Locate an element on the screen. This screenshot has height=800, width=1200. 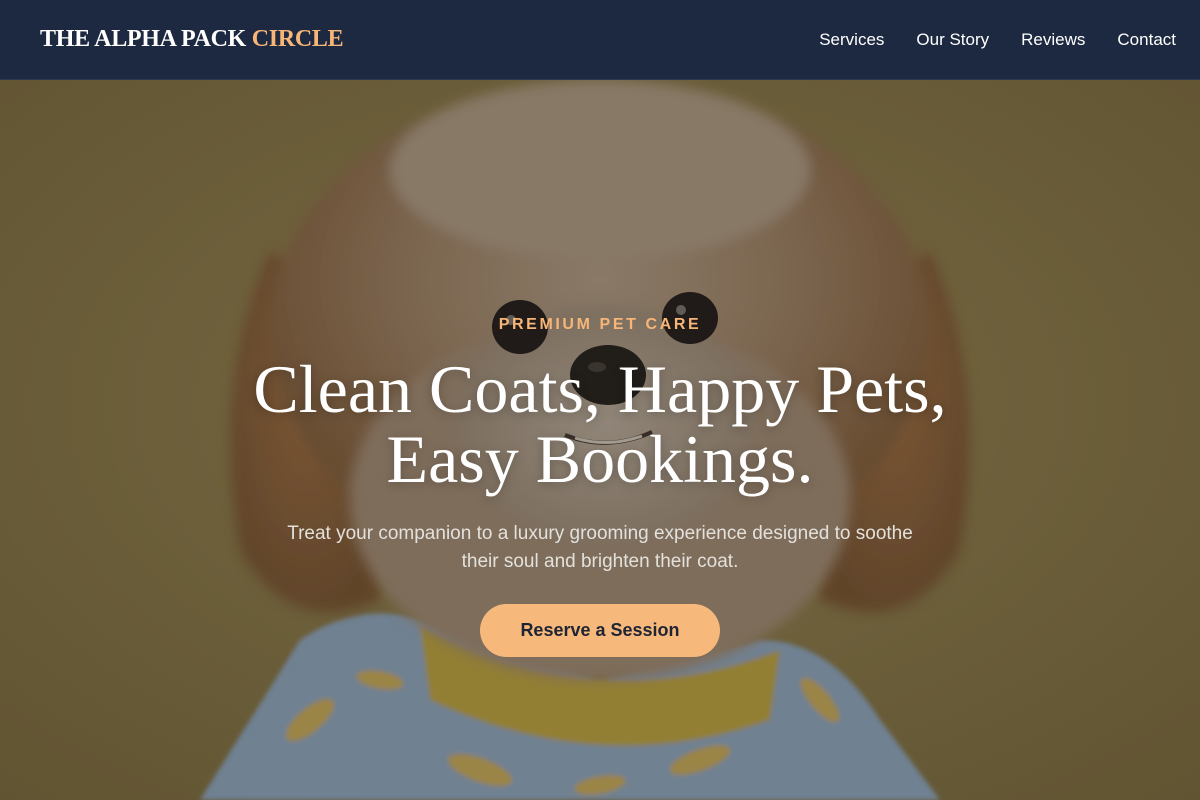
nav-link-contact: Contact is located at coordinates (1146, 40).